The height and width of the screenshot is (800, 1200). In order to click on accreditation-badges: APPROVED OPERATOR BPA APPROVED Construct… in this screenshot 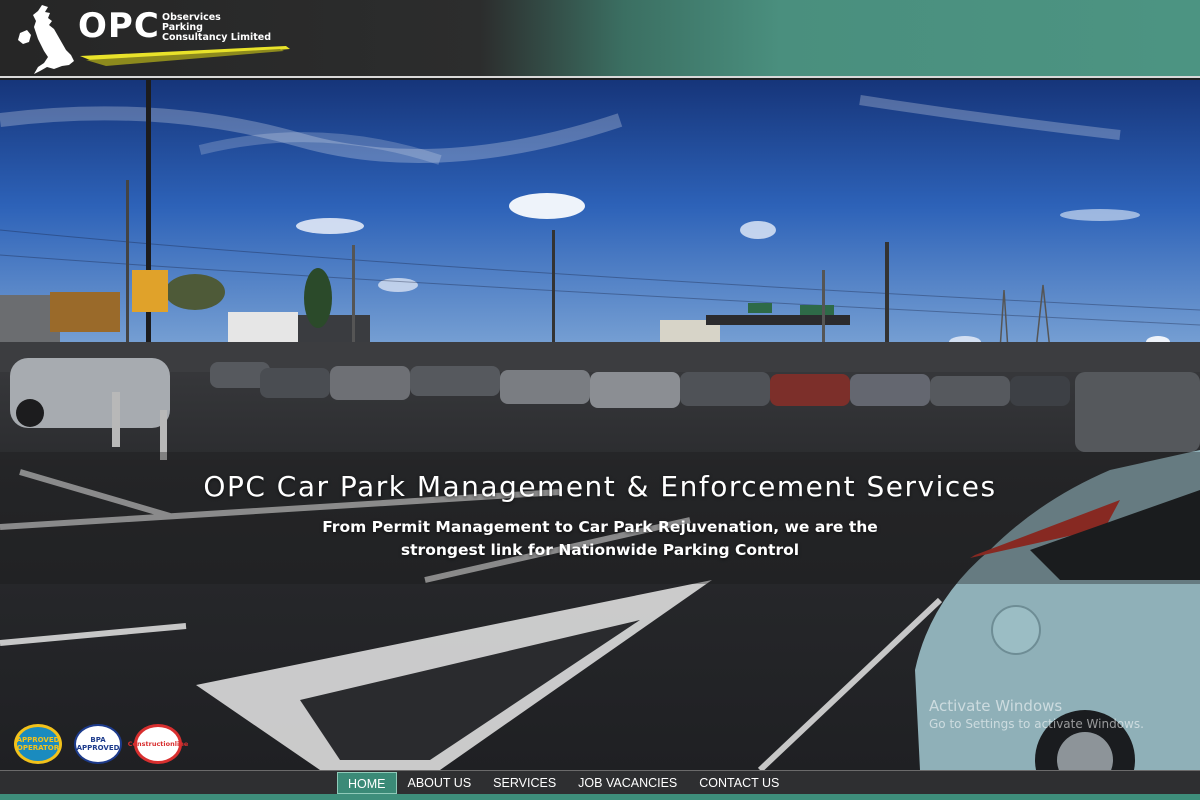, I will do `click(101, 744)`.